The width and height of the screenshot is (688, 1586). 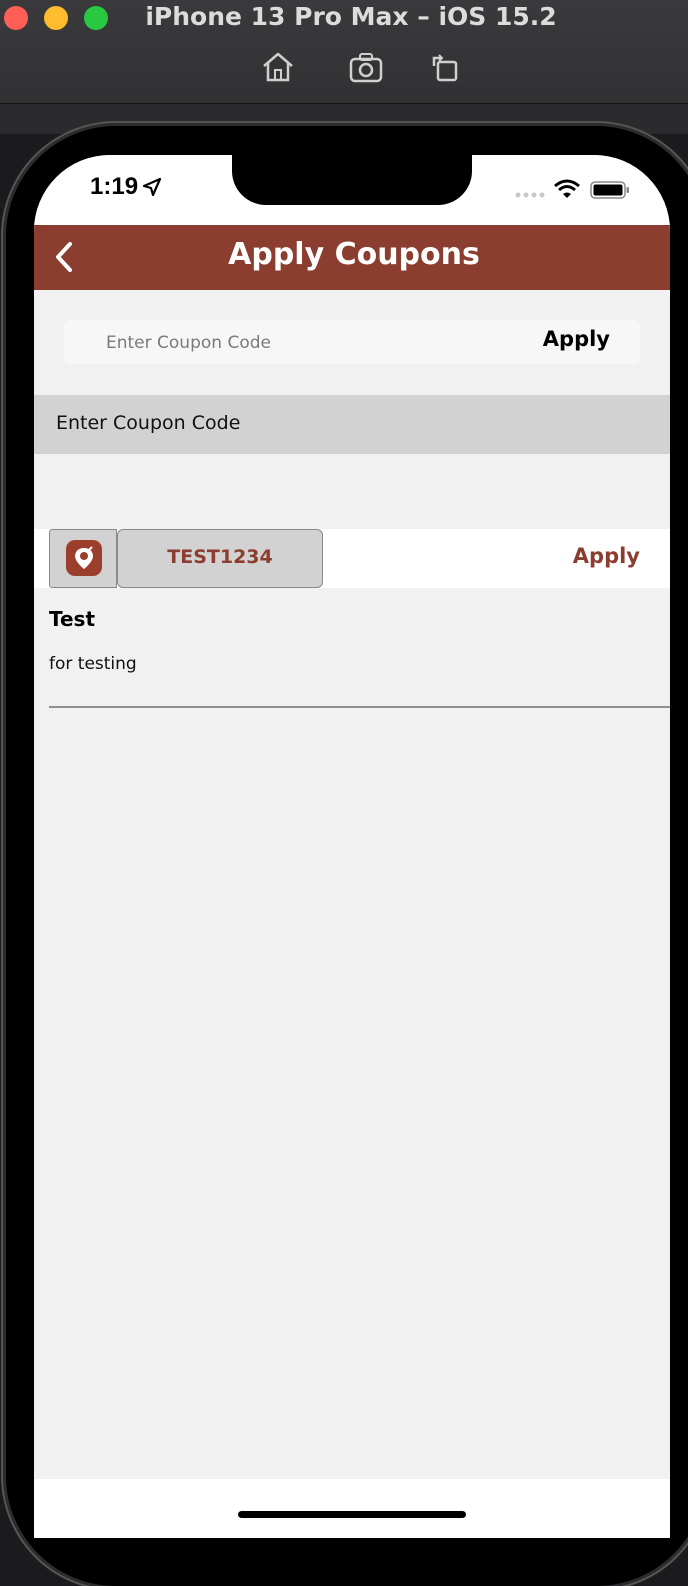 What do you see at coordinates (446, 67) in the screenshot?
I see `rotate-icon` at bounding box center [446, 67].